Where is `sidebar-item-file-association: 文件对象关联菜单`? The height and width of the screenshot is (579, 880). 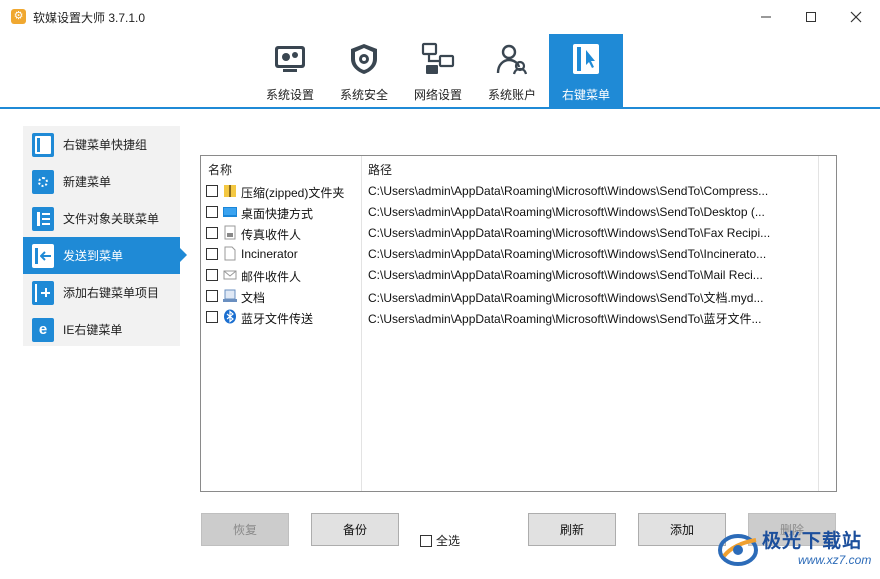
sidebar-item-file-association: 文件对象关联菜单 is located at coordinates (101, 218).